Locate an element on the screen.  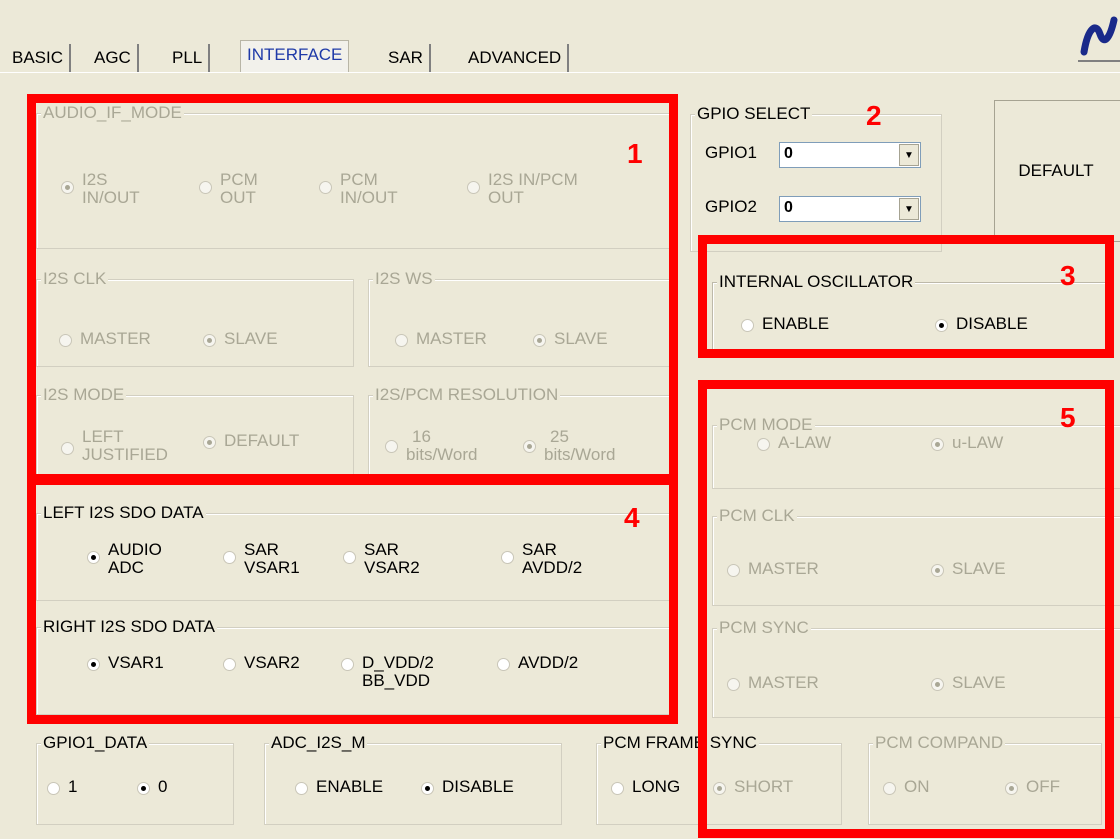
radio-pcm-inout: PCM IN/OUT is located at coordinates (358, 189).